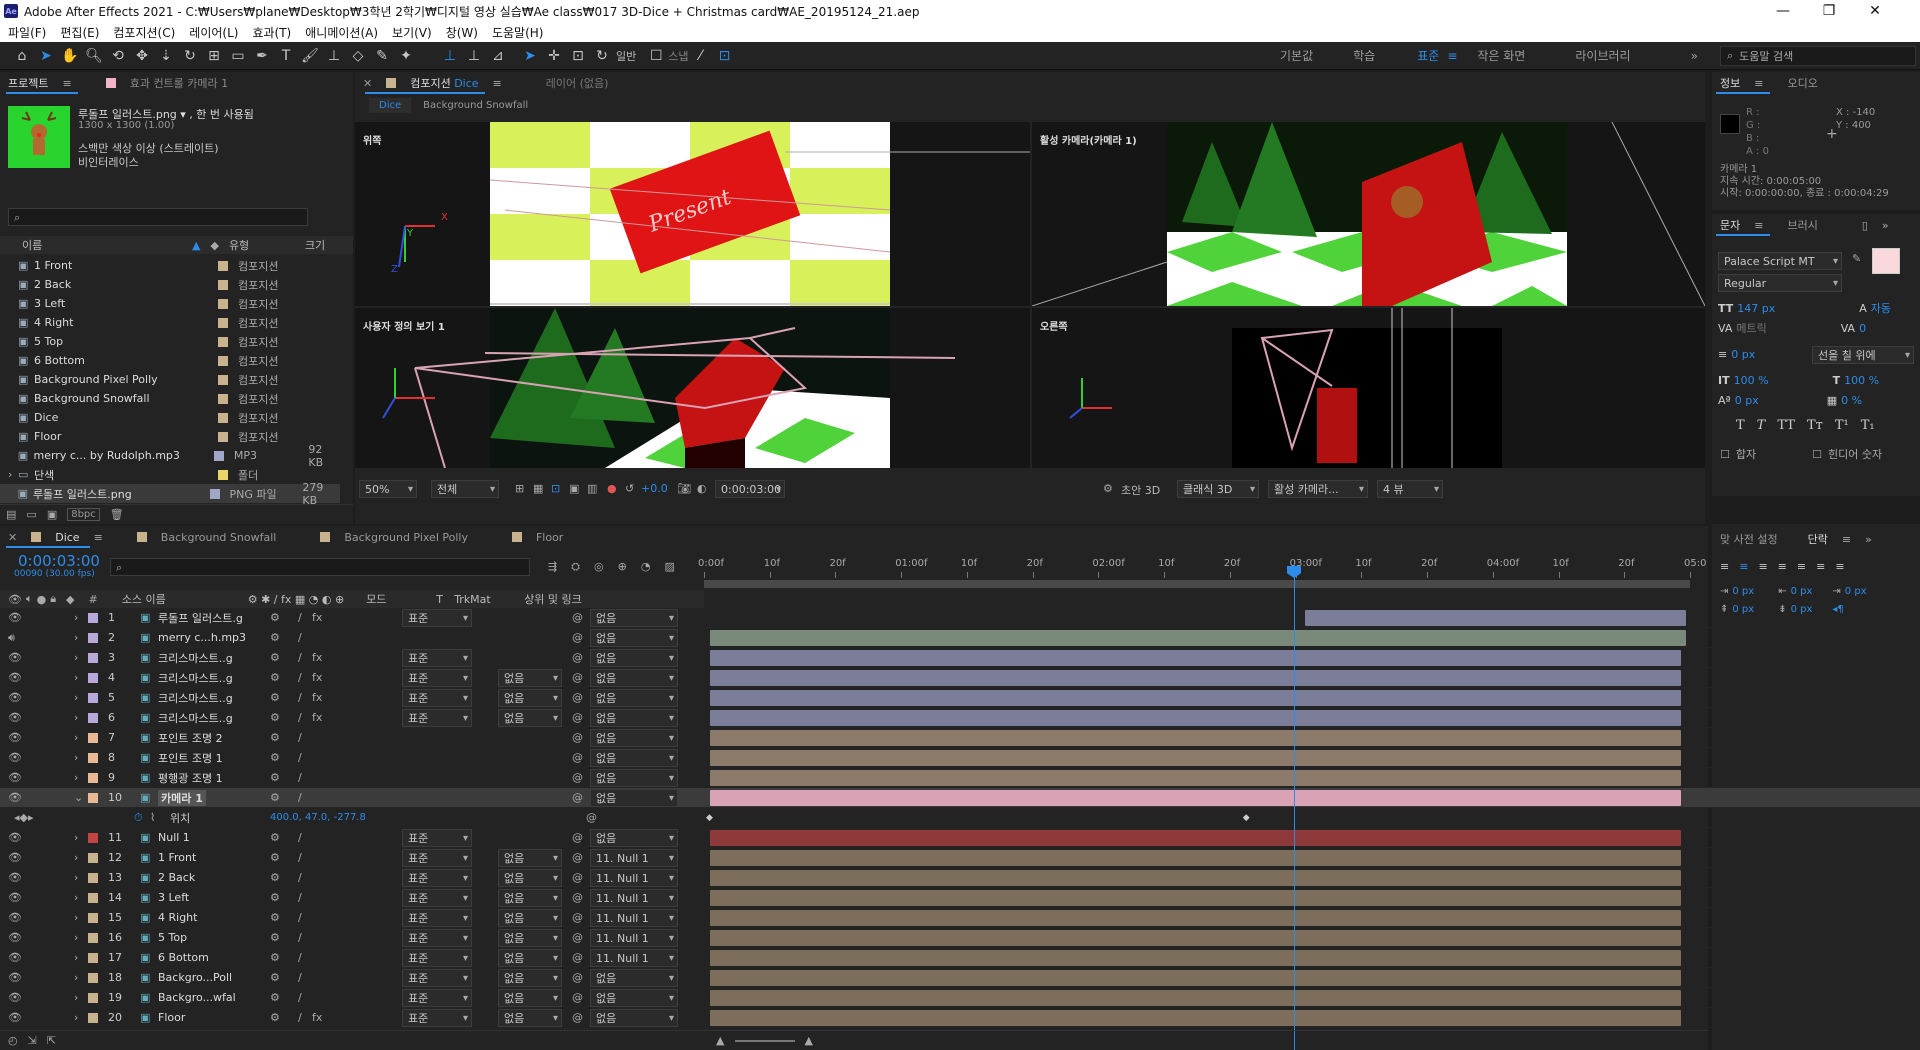 Image resolution: width=1920 pixels, height=1050 pixels. I want to click on minimize-button: —, so click(1783, 11).